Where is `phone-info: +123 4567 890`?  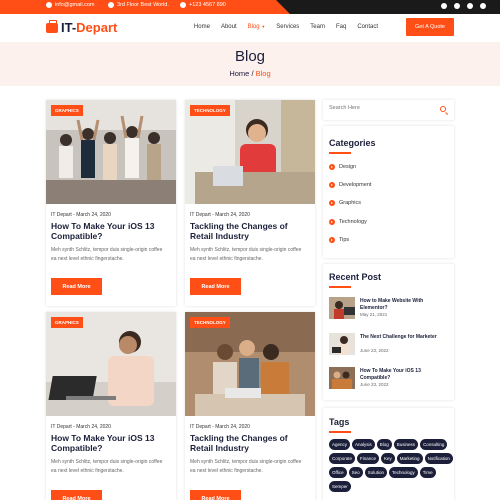
phone-info: +123 4567 890 is located at coordinates (203, 5).